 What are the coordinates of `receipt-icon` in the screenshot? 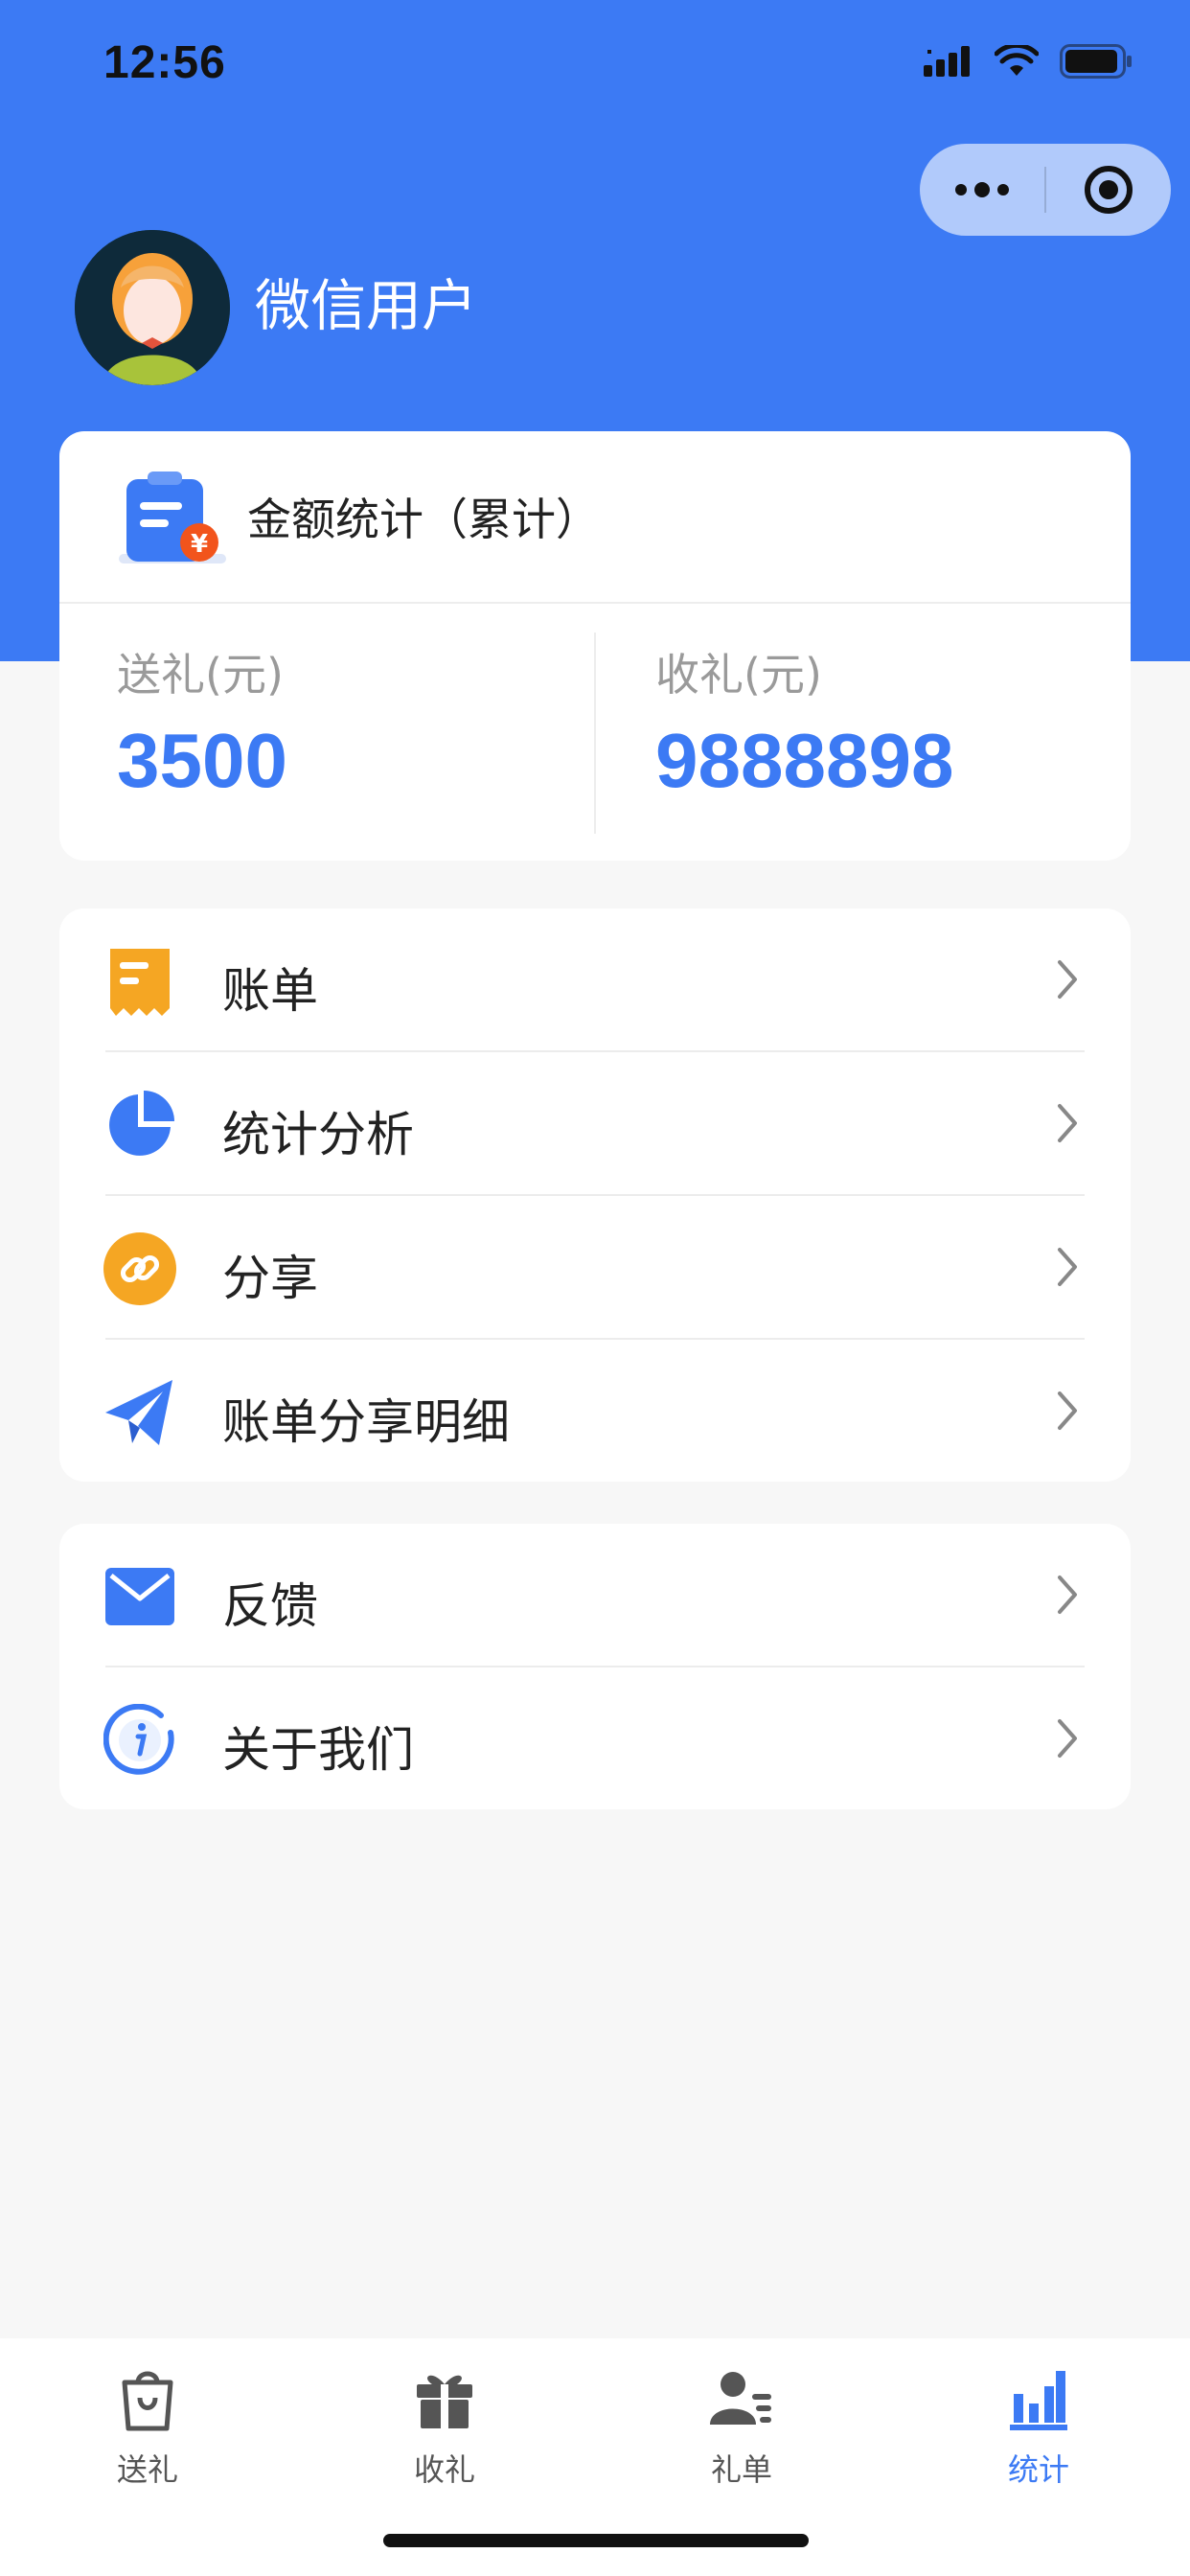 It's located at (140, 981).